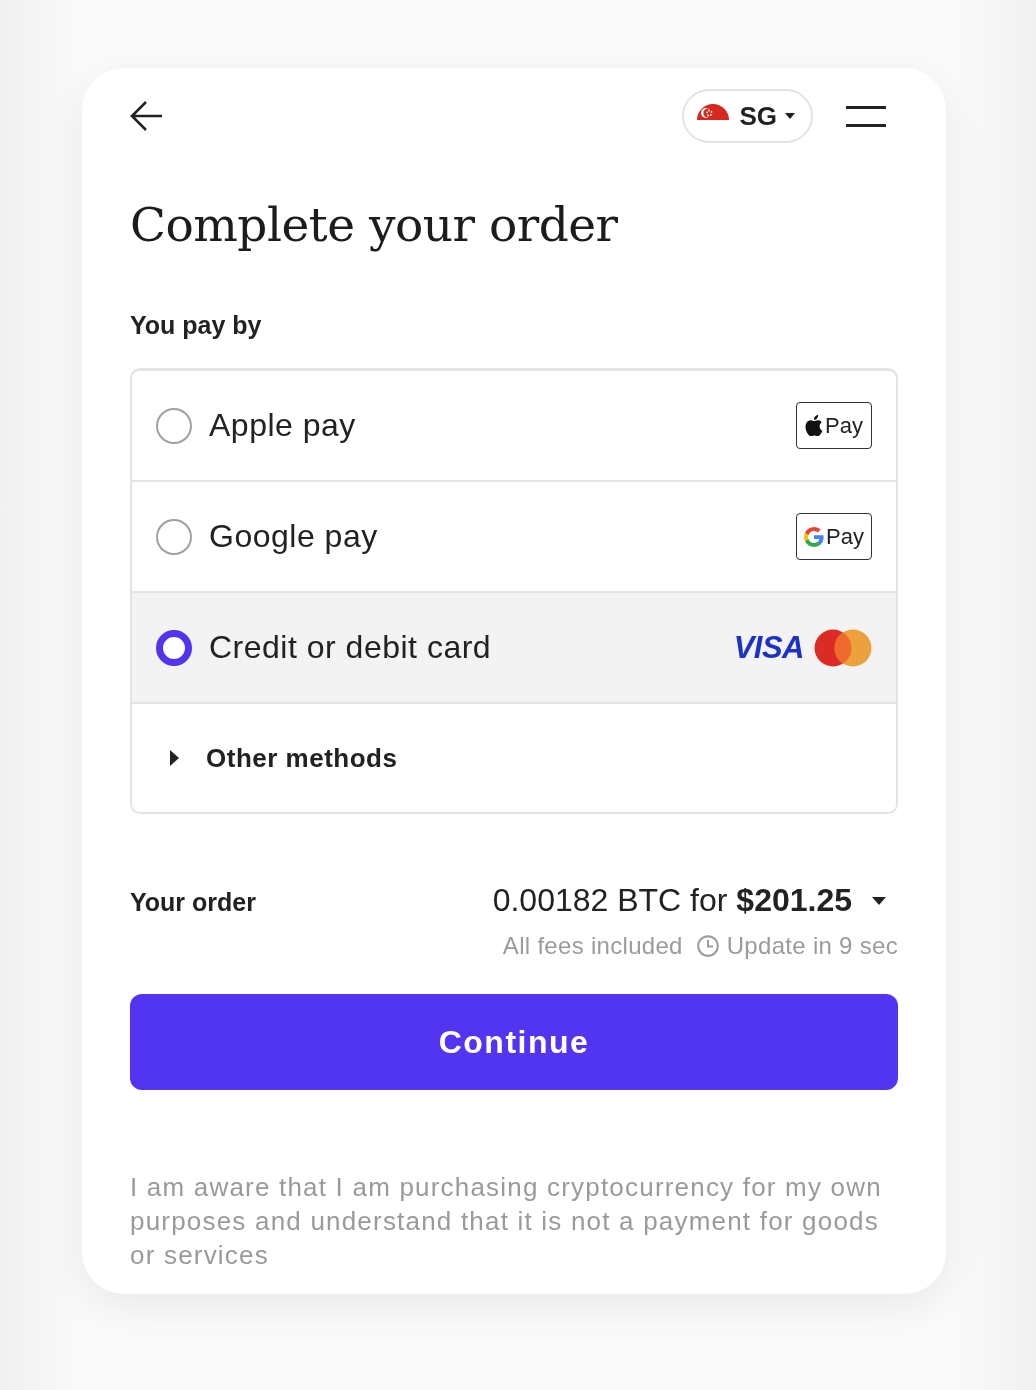 The image size is (1036, 1390). I want to click on g-logo-icon, so click(814, 536).